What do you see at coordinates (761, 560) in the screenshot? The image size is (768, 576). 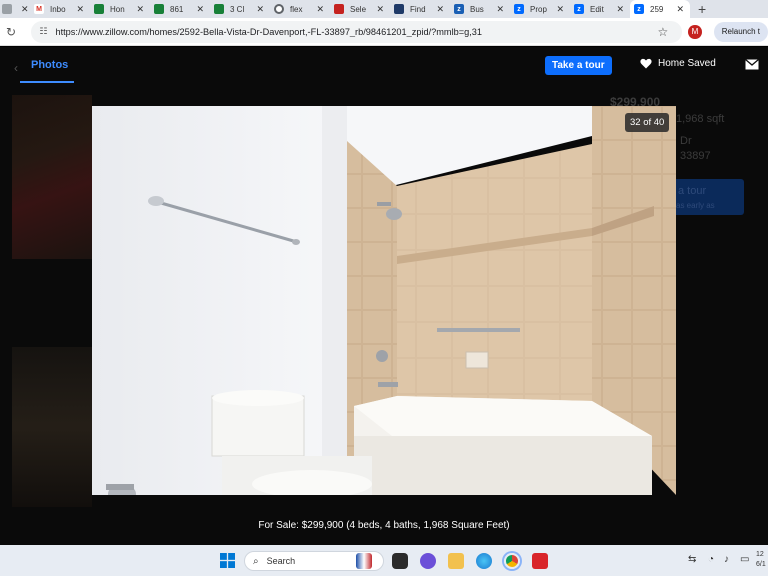 I see `taskbar-clock: 12 6/1` at bounding box center [761, 560].